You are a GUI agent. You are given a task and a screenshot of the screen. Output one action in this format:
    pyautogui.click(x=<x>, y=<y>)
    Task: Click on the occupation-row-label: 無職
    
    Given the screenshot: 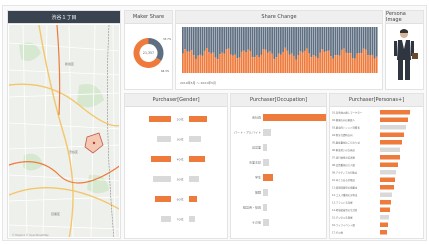 What is the action you would take?
    pyautogui.click(x=258, y=192)
    